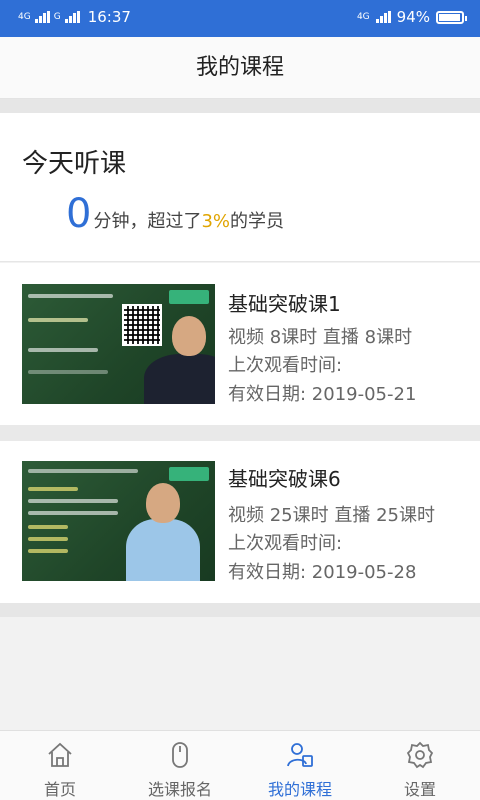 Image resolution: width=480 pixels, height=800 pixels. I want to click on bottom-tab-bar: 首页 选课报名 我的课程 设置, so click(240, 765).